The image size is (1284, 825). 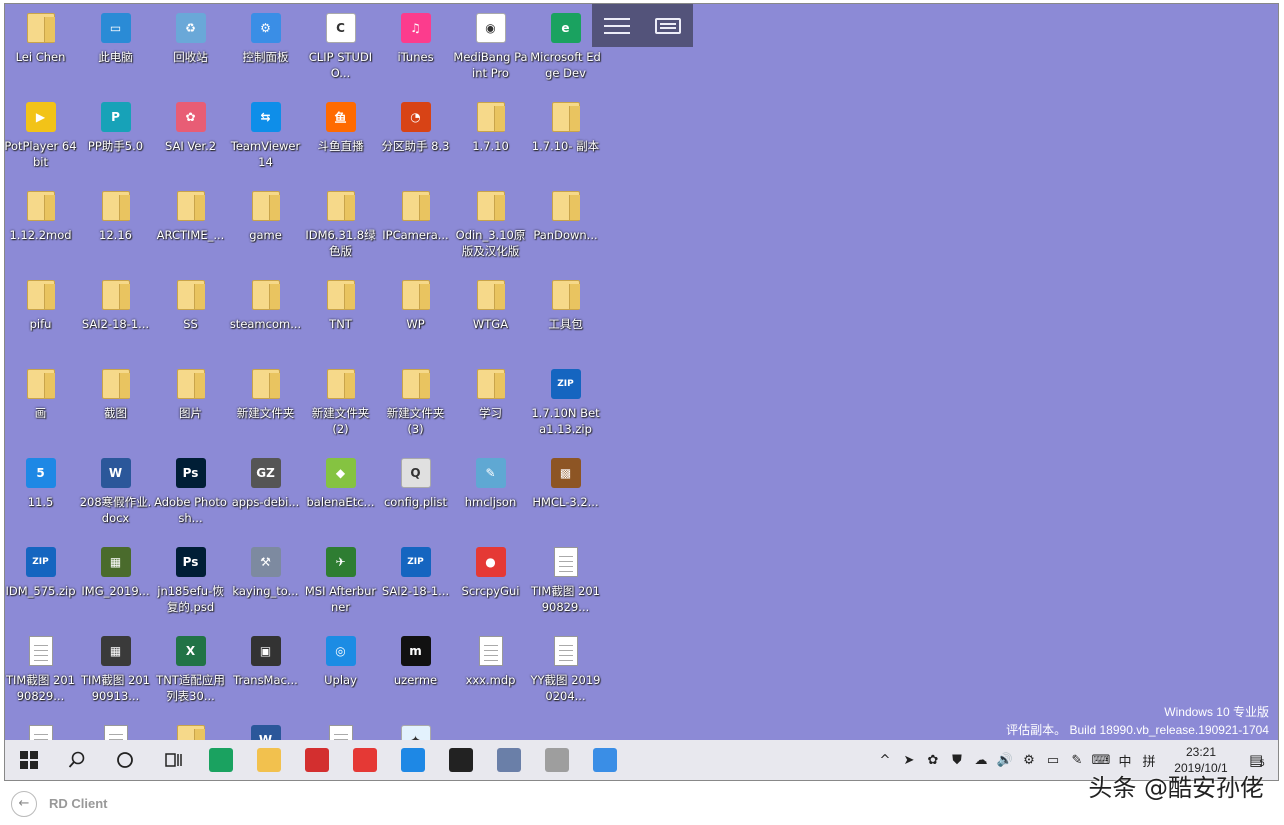 What do you see at coordinates (1053, 760) in the screenshot?
I see `tray-icon: ▭` at bounding box center [1053, 760].